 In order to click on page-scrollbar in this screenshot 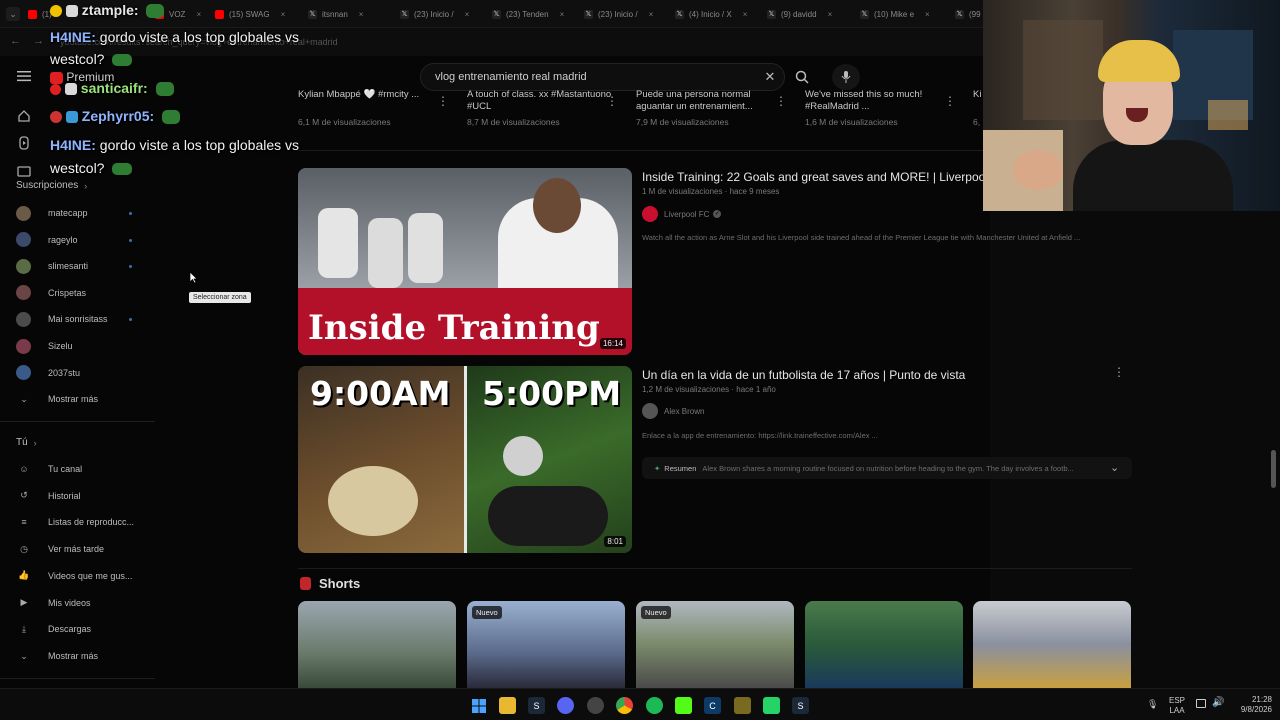, I will do `click(1273, 469)`.